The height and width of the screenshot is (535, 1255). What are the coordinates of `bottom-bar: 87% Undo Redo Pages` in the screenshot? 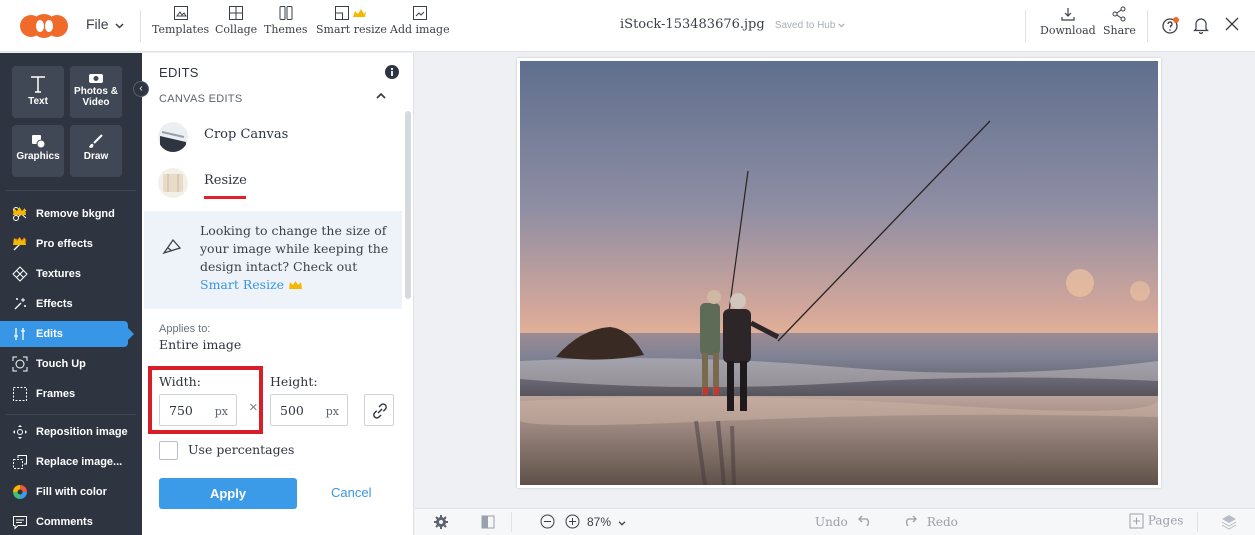 It's located at (835, 521).